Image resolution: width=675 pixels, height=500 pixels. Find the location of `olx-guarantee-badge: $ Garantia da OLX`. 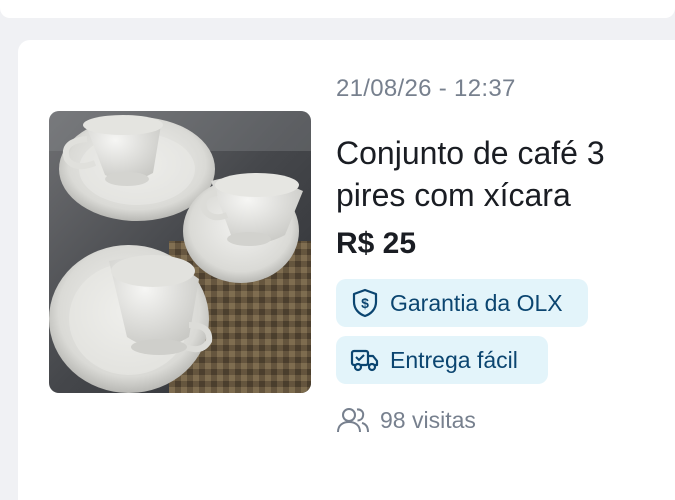

olx-guarantee-badge: $ Garantia da OLX is located at coordinates (462, 303).